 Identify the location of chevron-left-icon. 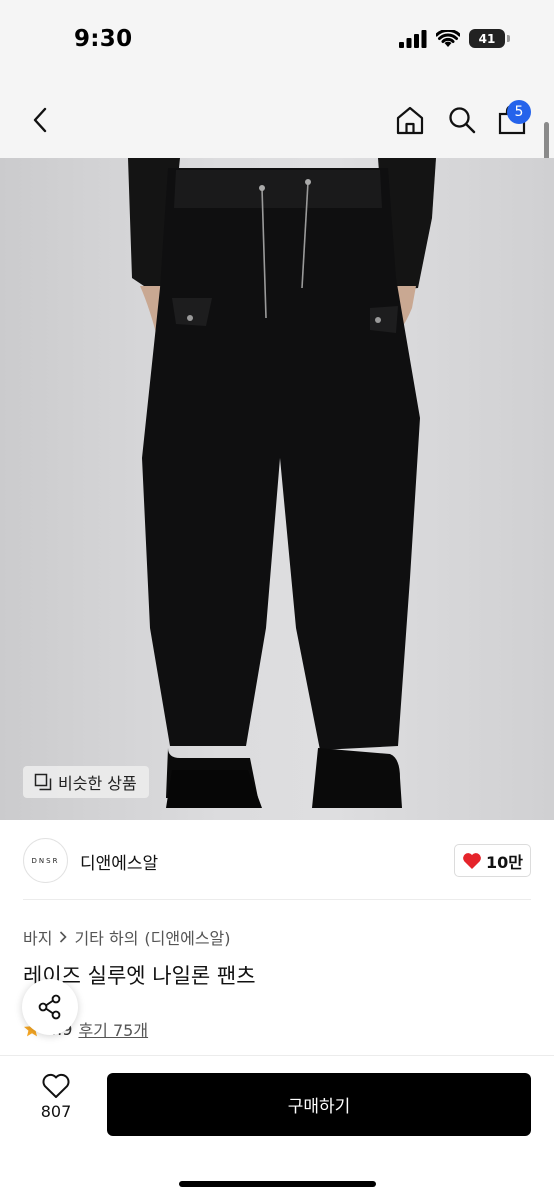
(40, 120).